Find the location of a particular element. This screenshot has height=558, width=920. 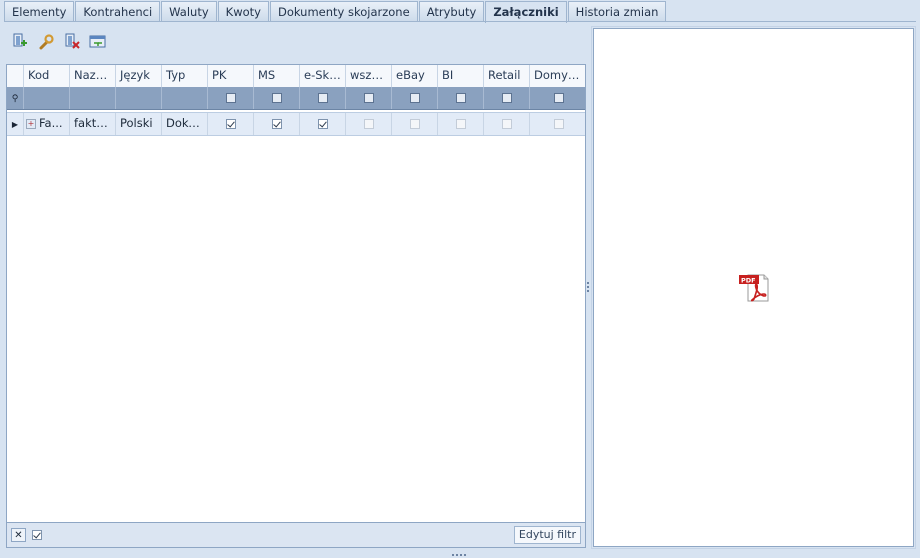

filter-cell-domyslny is located at coordinates (557, 98).